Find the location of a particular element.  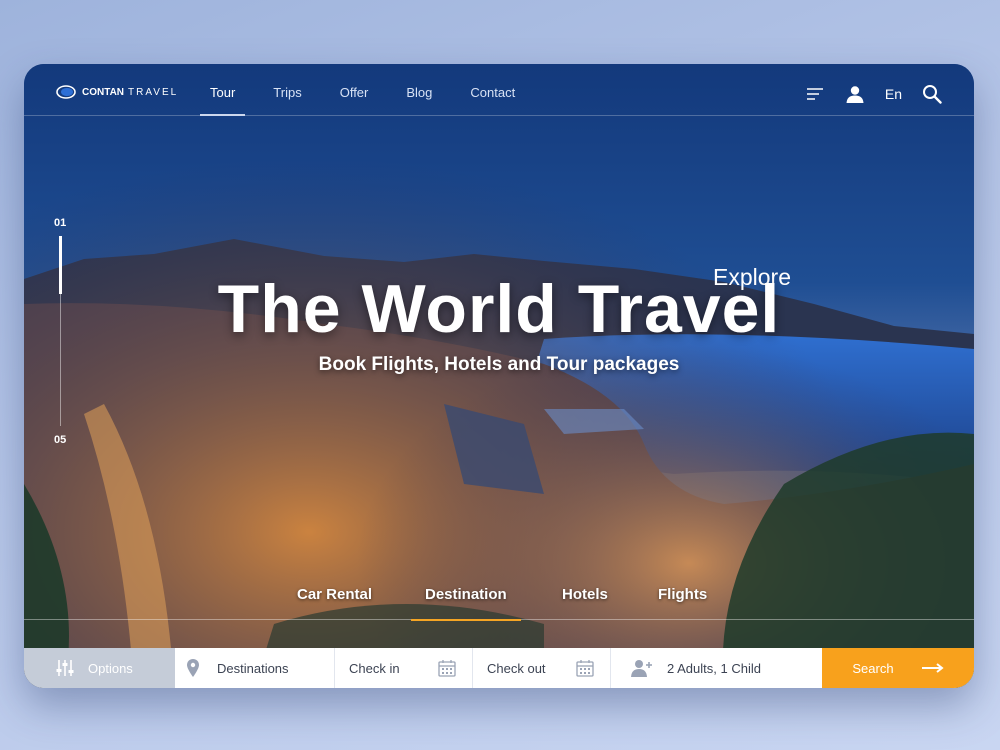

nav-item-offer: Offer is located at coordinates (354, 90).